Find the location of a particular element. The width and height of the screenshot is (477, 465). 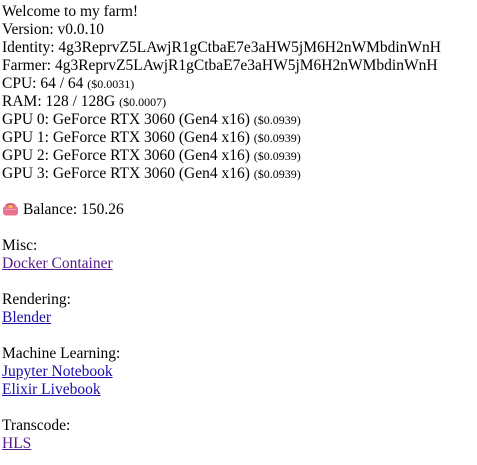

gpu-label: GPU 2: is located at coordinates (25, 155).